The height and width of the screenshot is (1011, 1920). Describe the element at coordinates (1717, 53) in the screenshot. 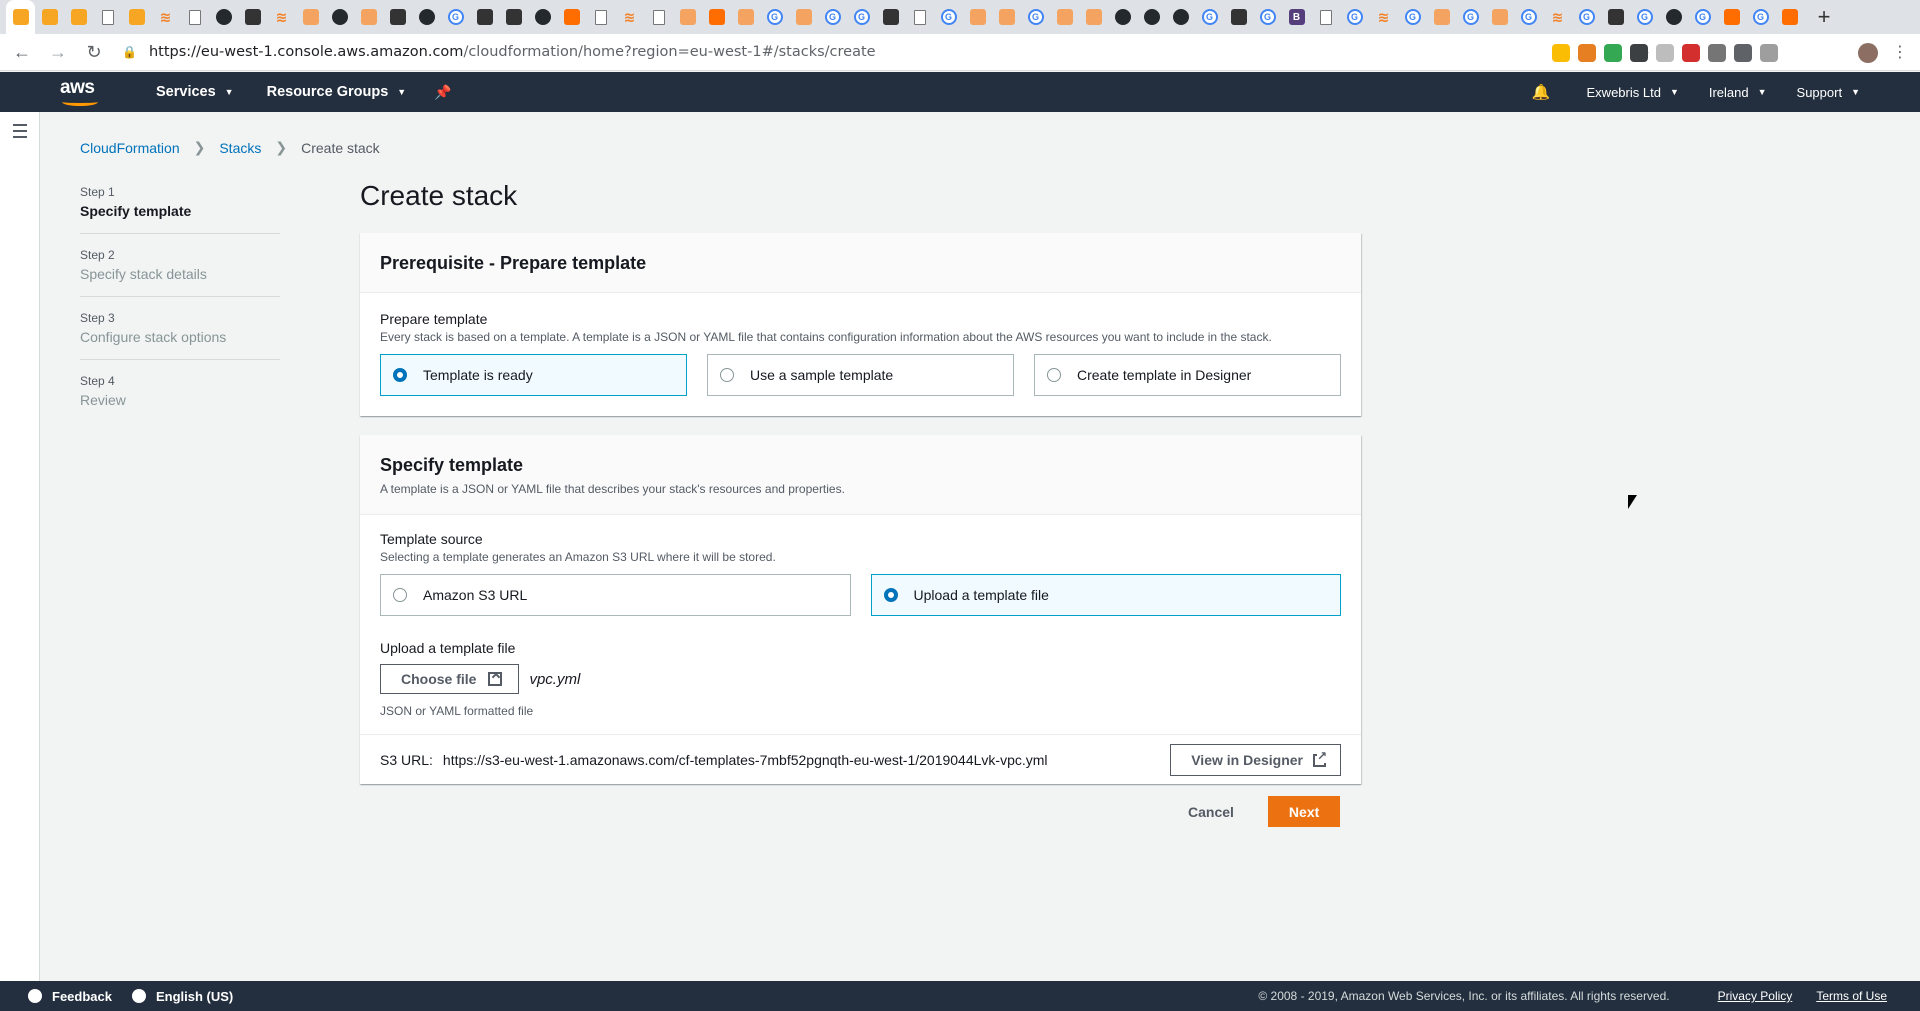

I see `ext-camera-icon` at that location.